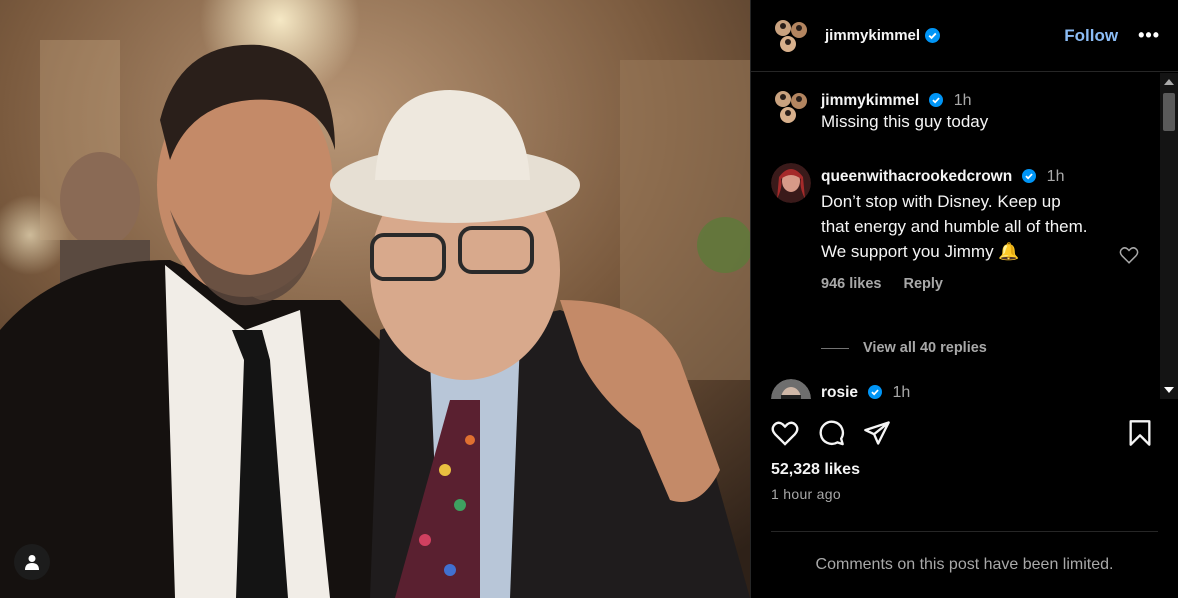 This screenshot has width=1178, height=598. What do you see at coordinates (815, 470) in the screenshot?
I see `likes-count: 52,328 likes` at bounding box center [815, 470].